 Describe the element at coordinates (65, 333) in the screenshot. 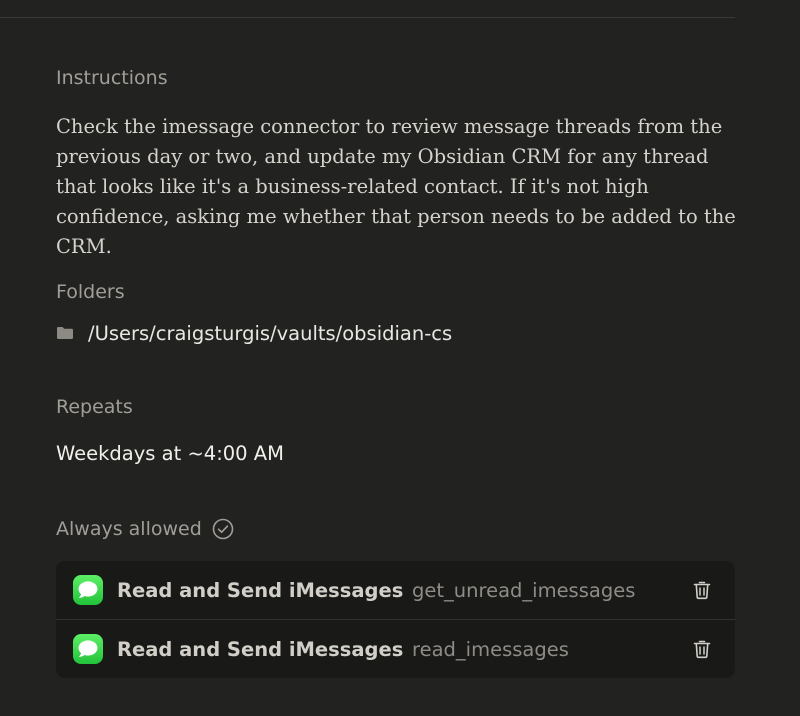

I see `folder-icon` at that location.